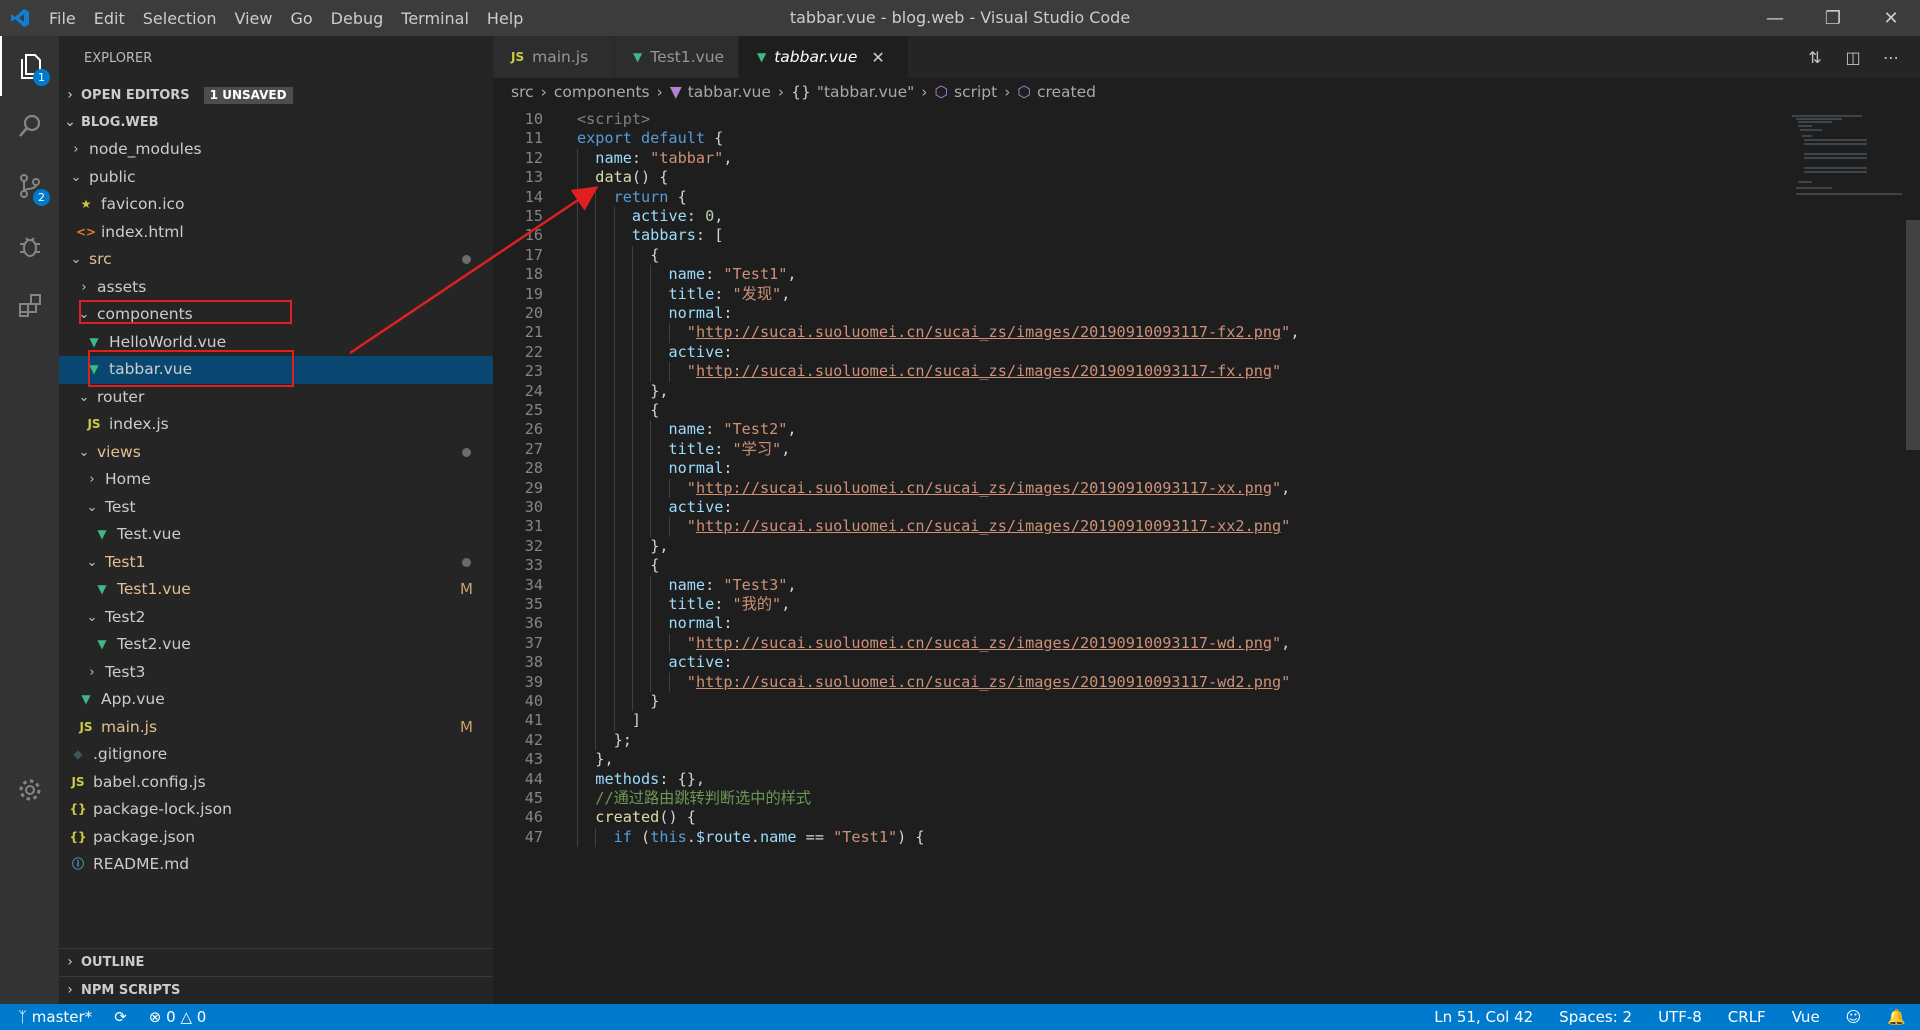  I want to click on file-item: ⓘ README.md, so click(276, 865).